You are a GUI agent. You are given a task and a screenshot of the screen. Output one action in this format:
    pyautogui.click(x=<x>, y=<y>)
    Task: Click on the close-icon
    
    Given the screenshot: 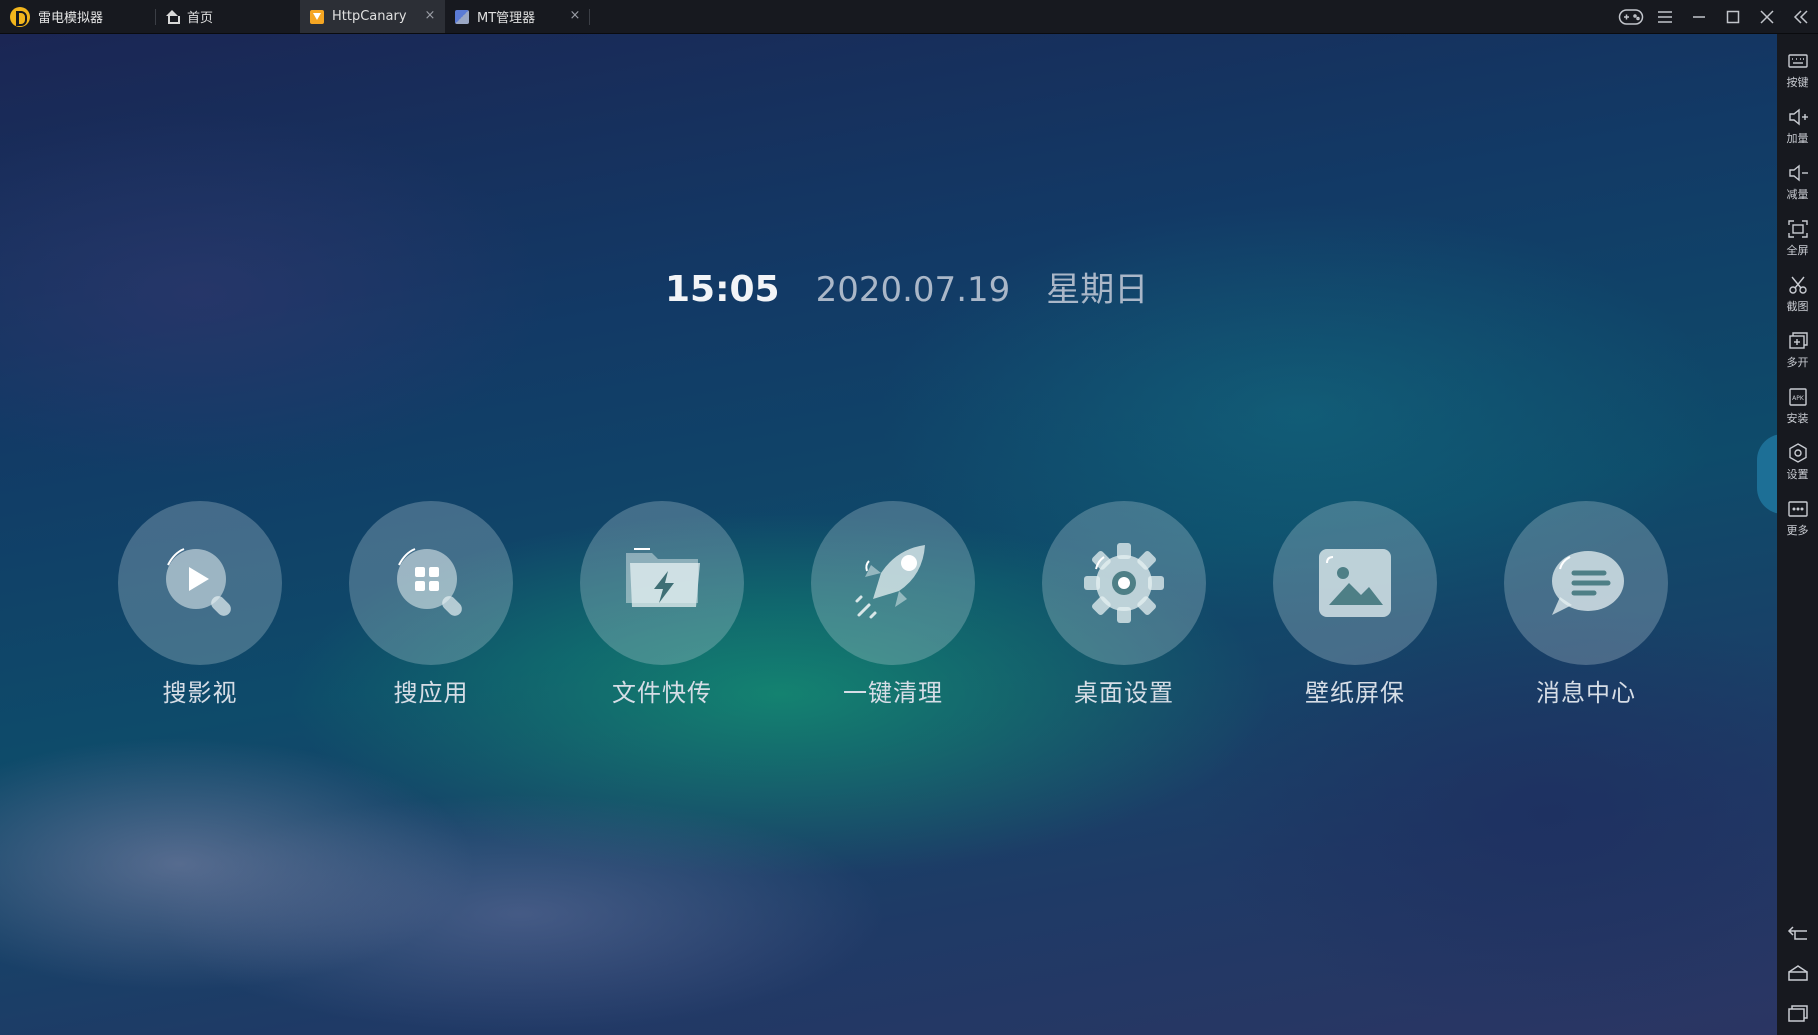 What is the action you would take?
    pyautogui.click(x=1767, y=16)
    